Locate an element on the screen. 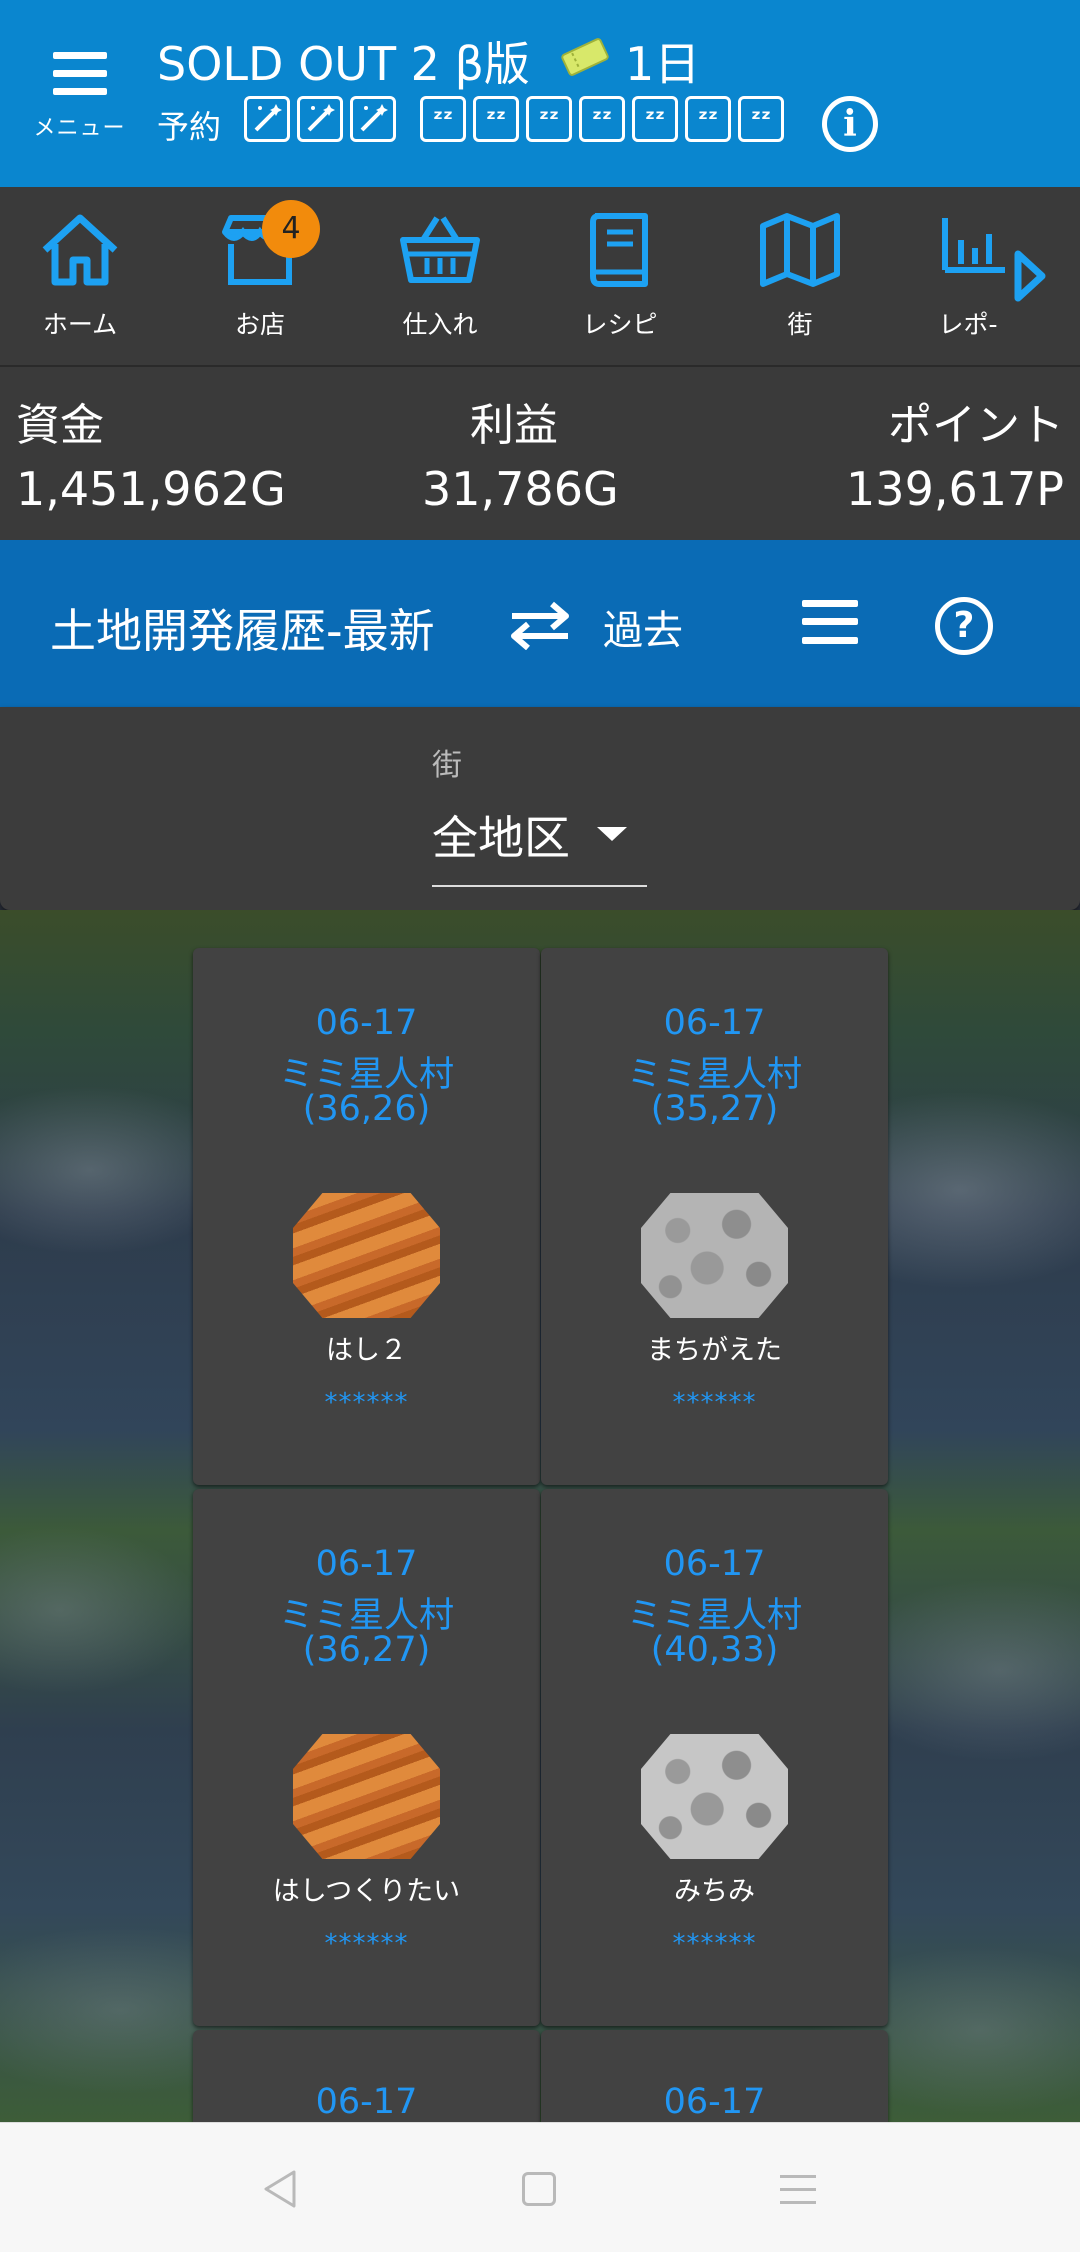  reserve-label: 予約 is located at coordinates (189, 127).